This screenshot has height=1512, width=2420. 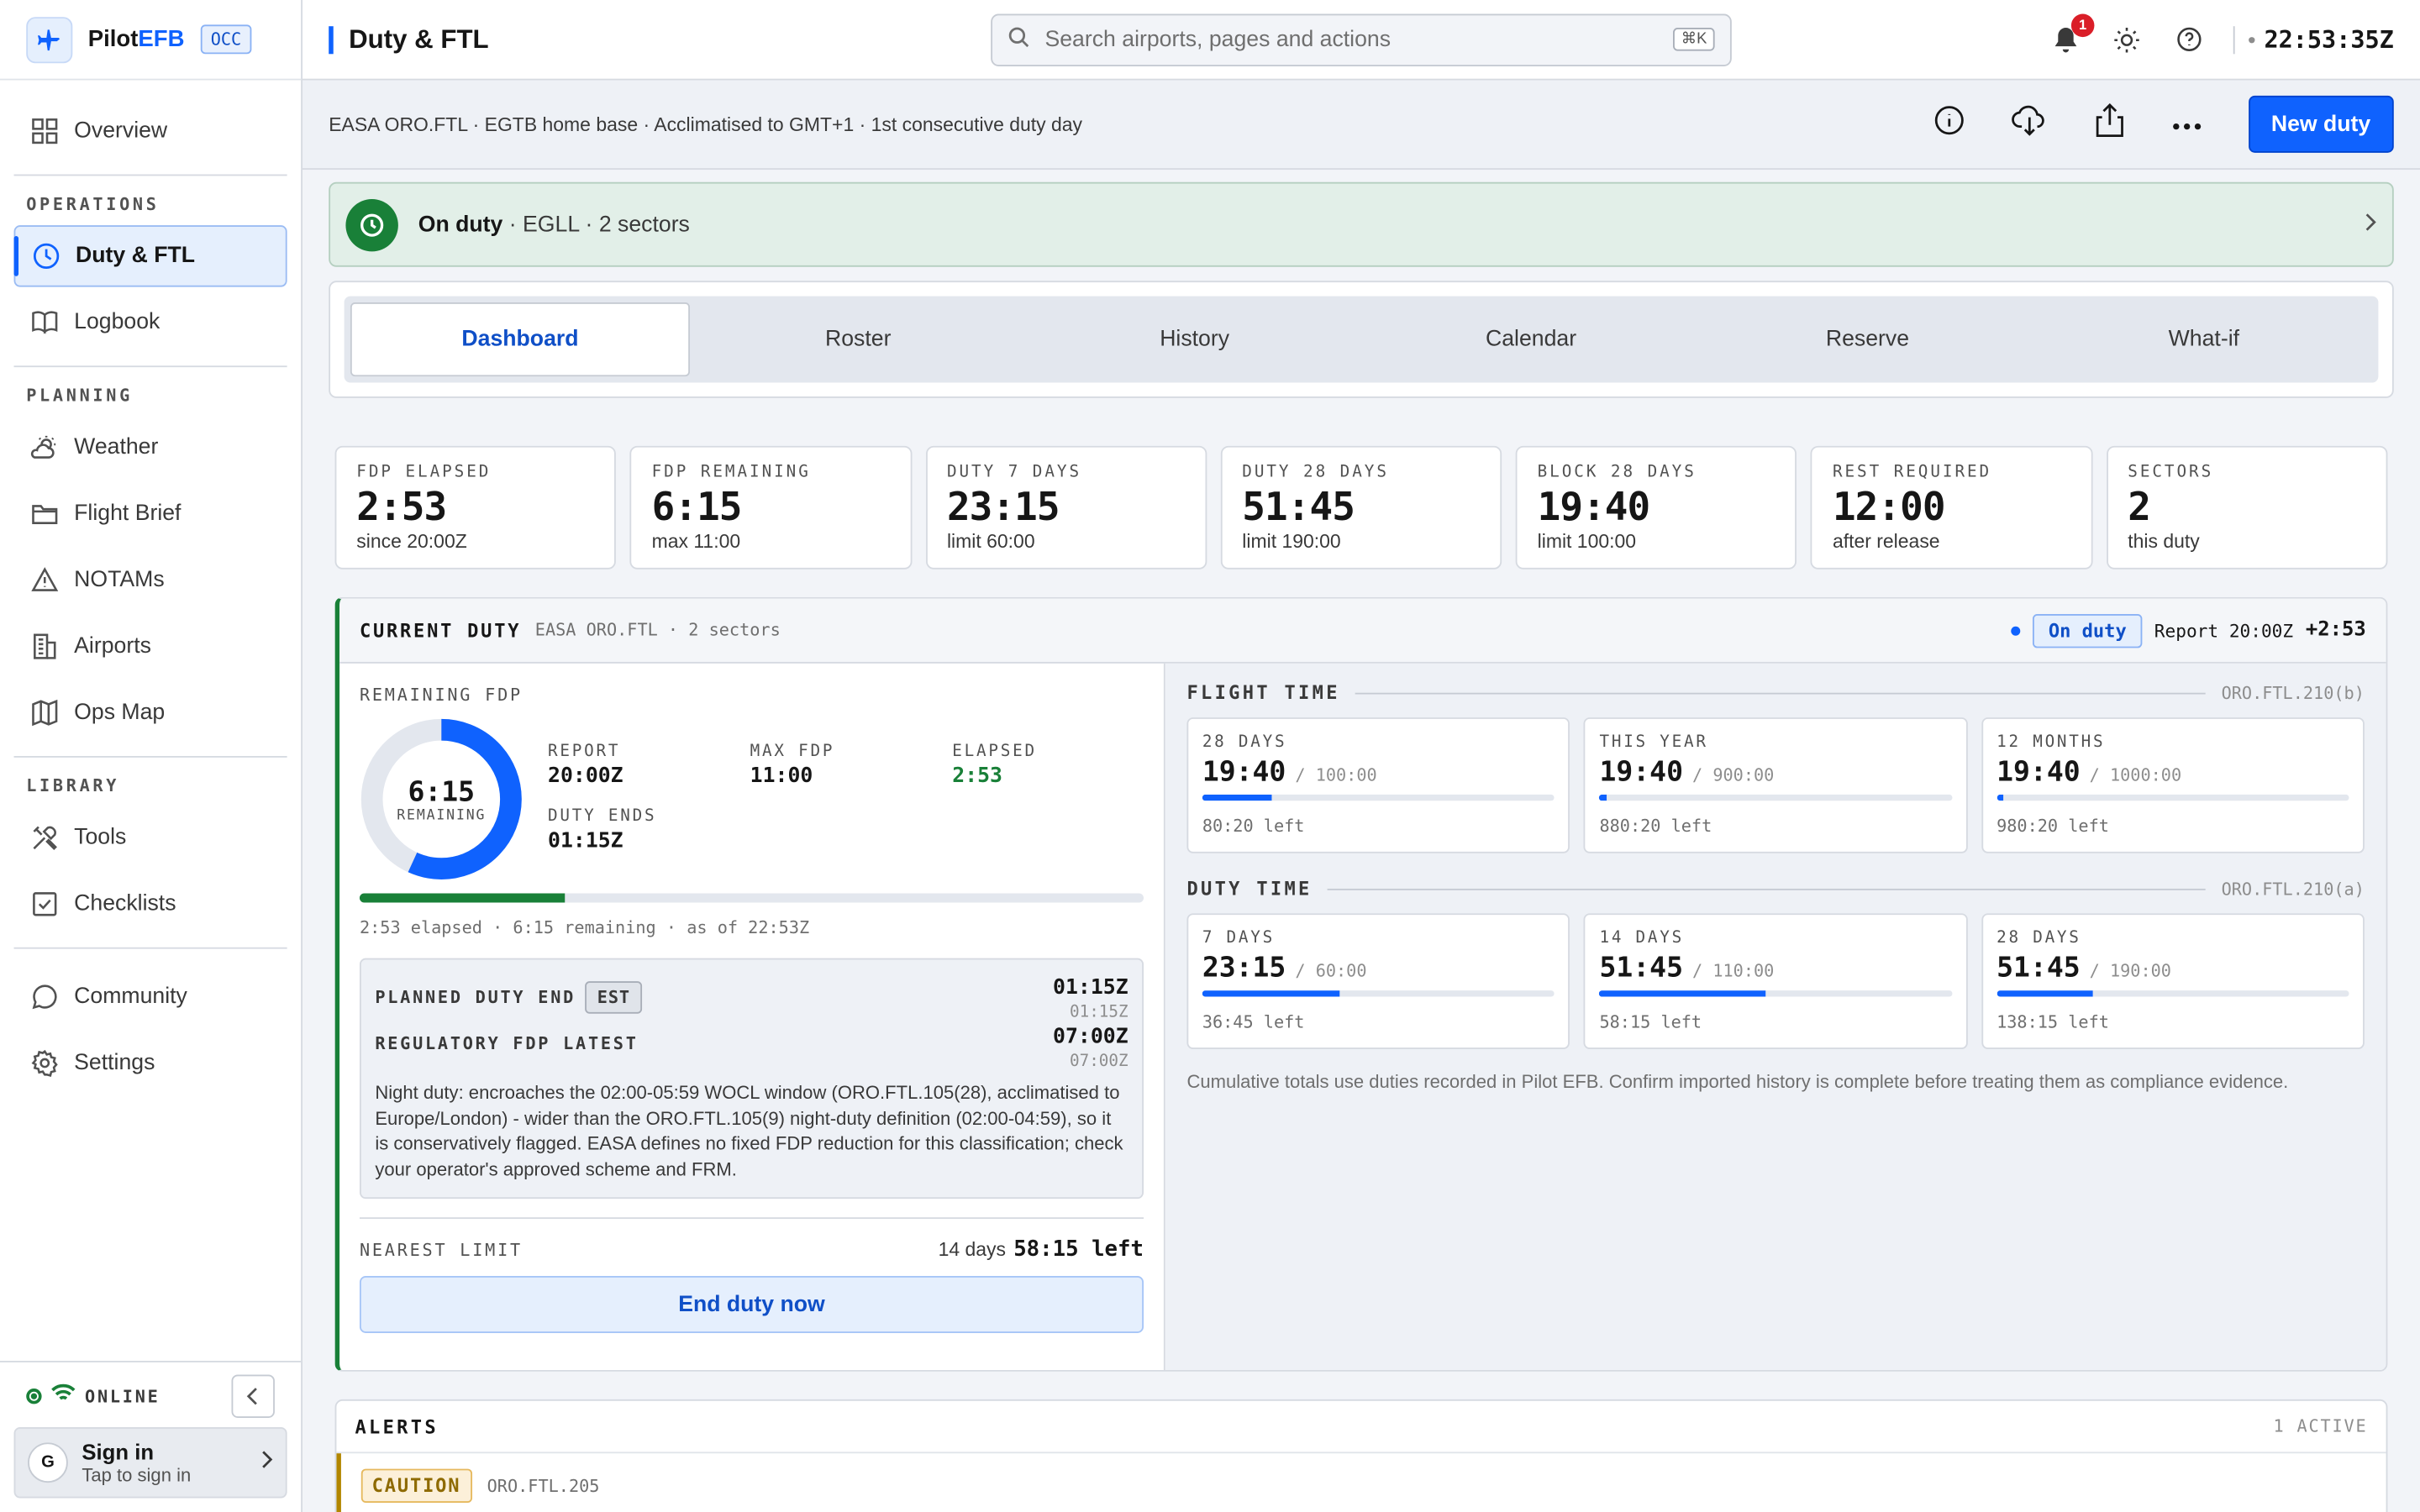 What do you see at coordinates (44, 580) in the screenshot?
I see `warning-icon` at bounding box center [44, 580].